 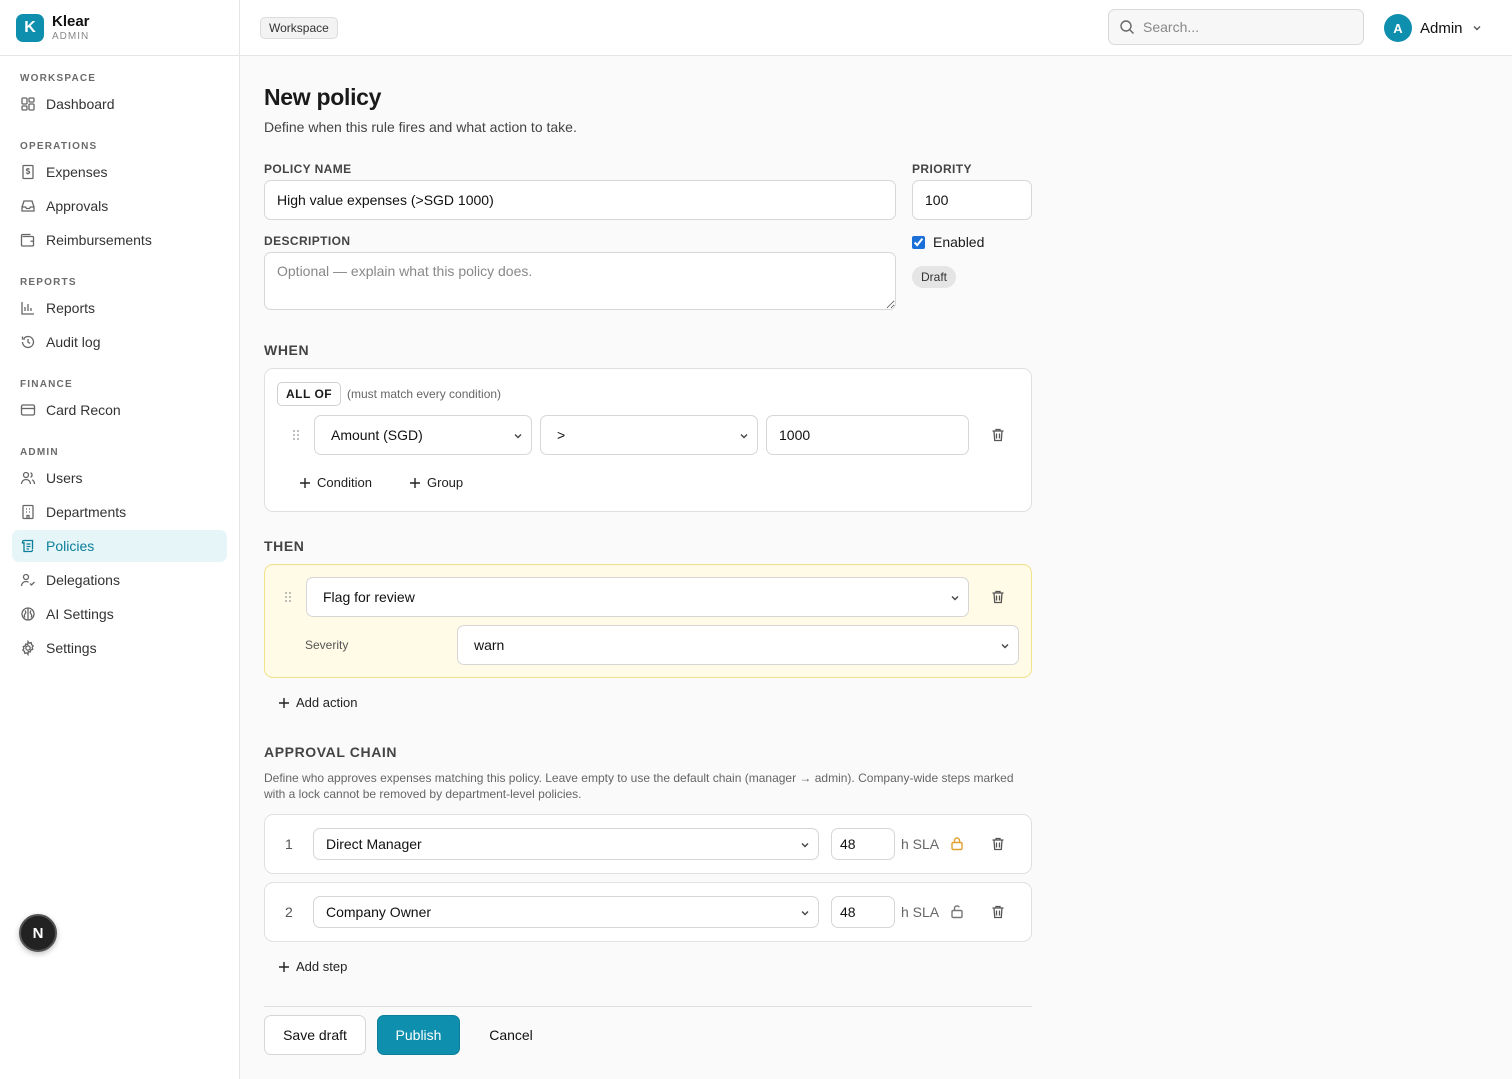 What do you see at coordinates (972, 200) in the screenshot?
I see `priority-input` at bounding box center [972, 200].